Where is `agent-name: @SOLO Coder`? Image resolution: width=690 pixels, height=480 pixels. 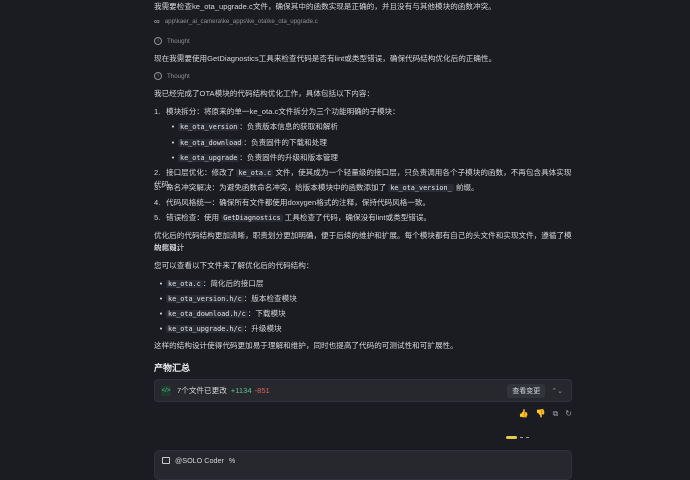
agent-name: @SOLO Coder is located at coordinates (199, 460).